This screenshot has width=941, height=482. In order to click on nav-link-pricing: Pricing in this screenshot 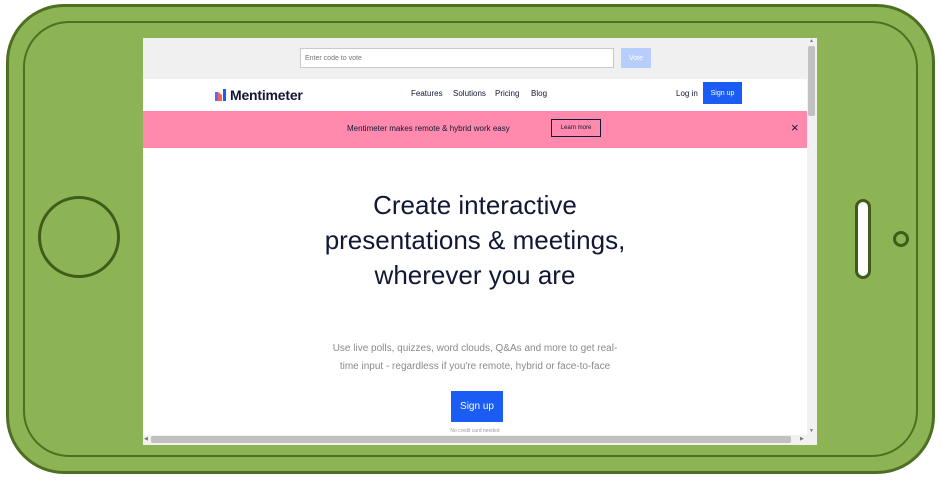, I will do `click(507, 93)`.